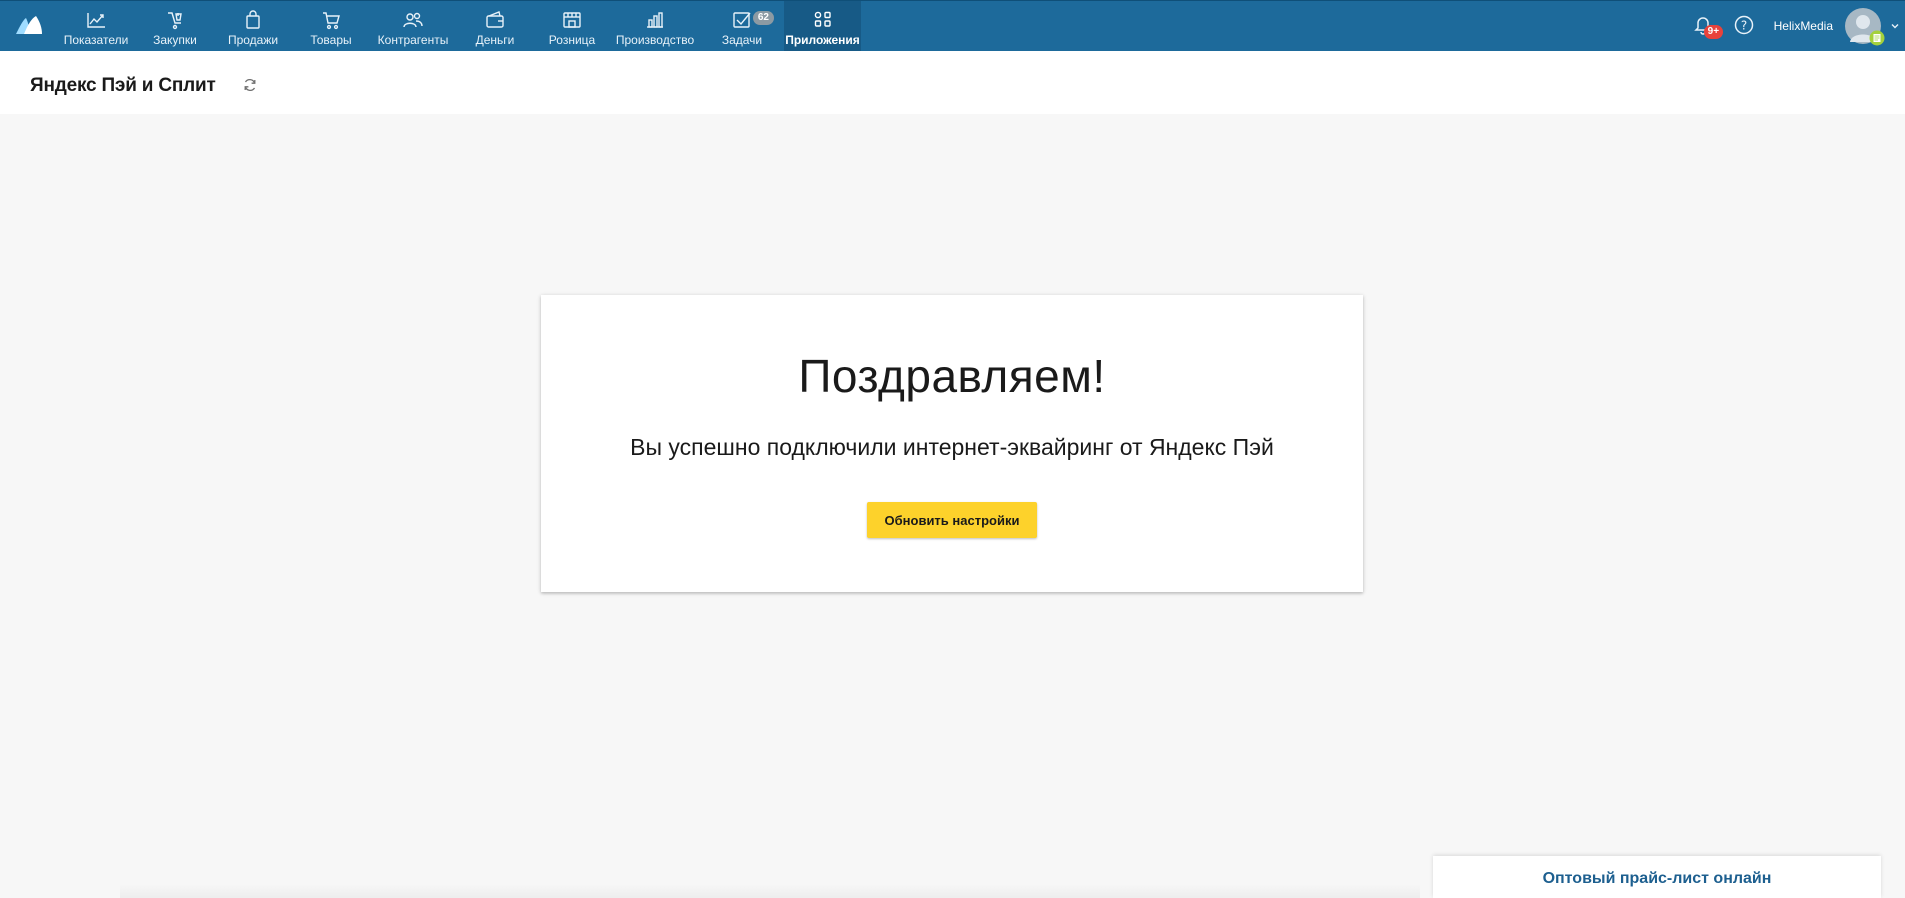  Describe the element at coordinates (175, 21) in the screenshot. I see `cart-purchase-icon` at that location.